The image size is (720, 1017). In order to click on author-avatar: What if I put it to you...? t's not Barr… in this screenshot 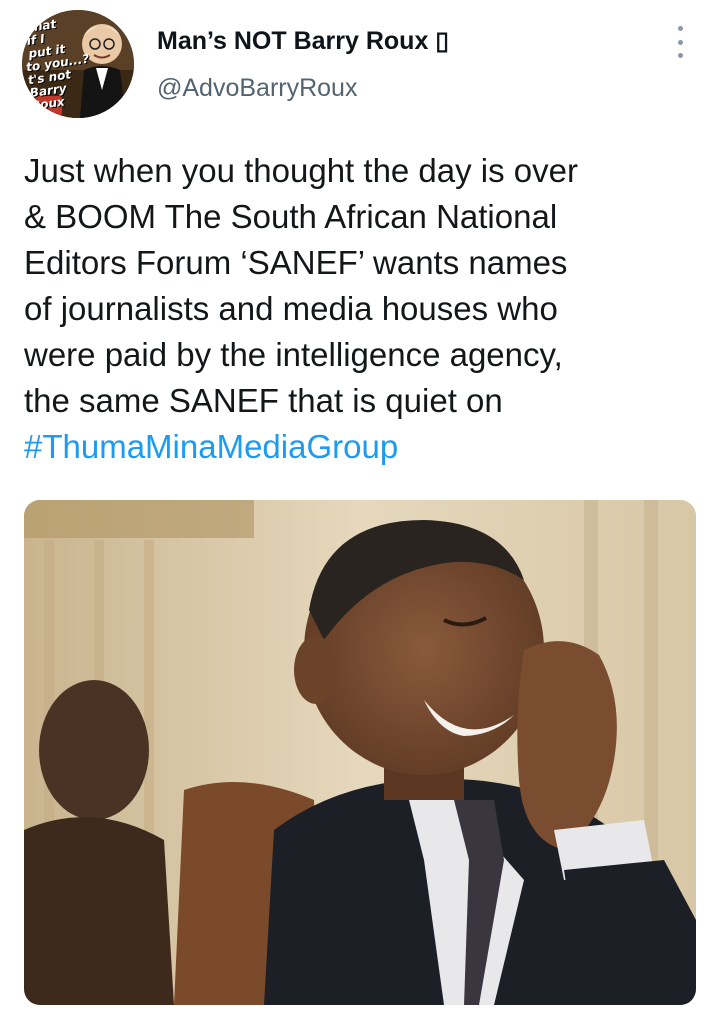, I will do `click(78, 64)`.